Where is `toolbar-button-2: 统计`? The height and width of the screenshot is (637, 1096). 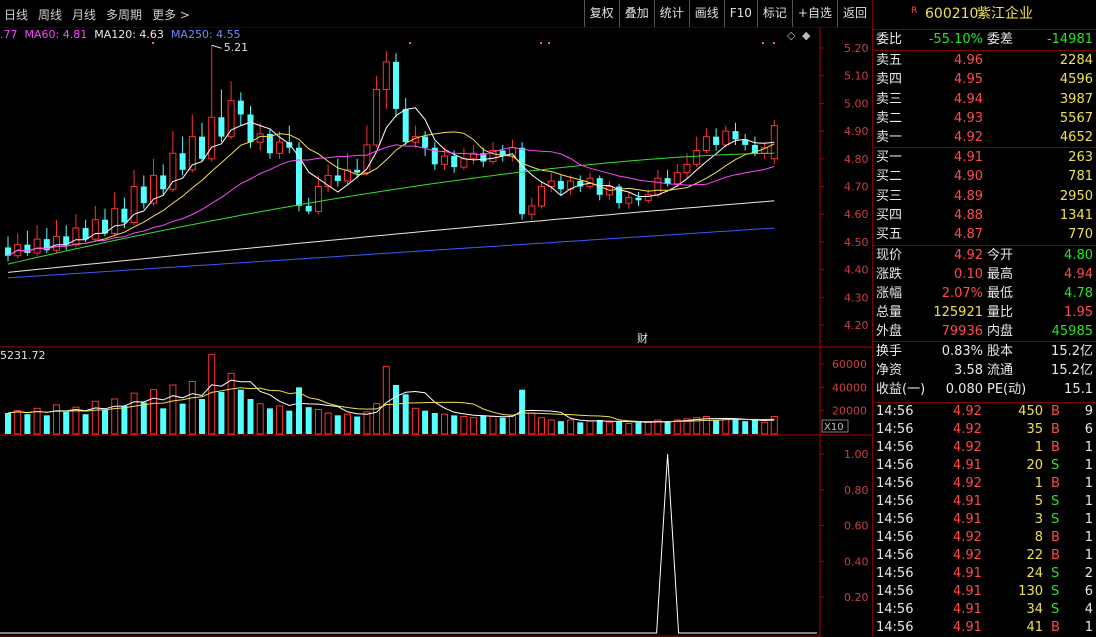 toolbar-button-2: 统计 is located at coordinates (671, 13).